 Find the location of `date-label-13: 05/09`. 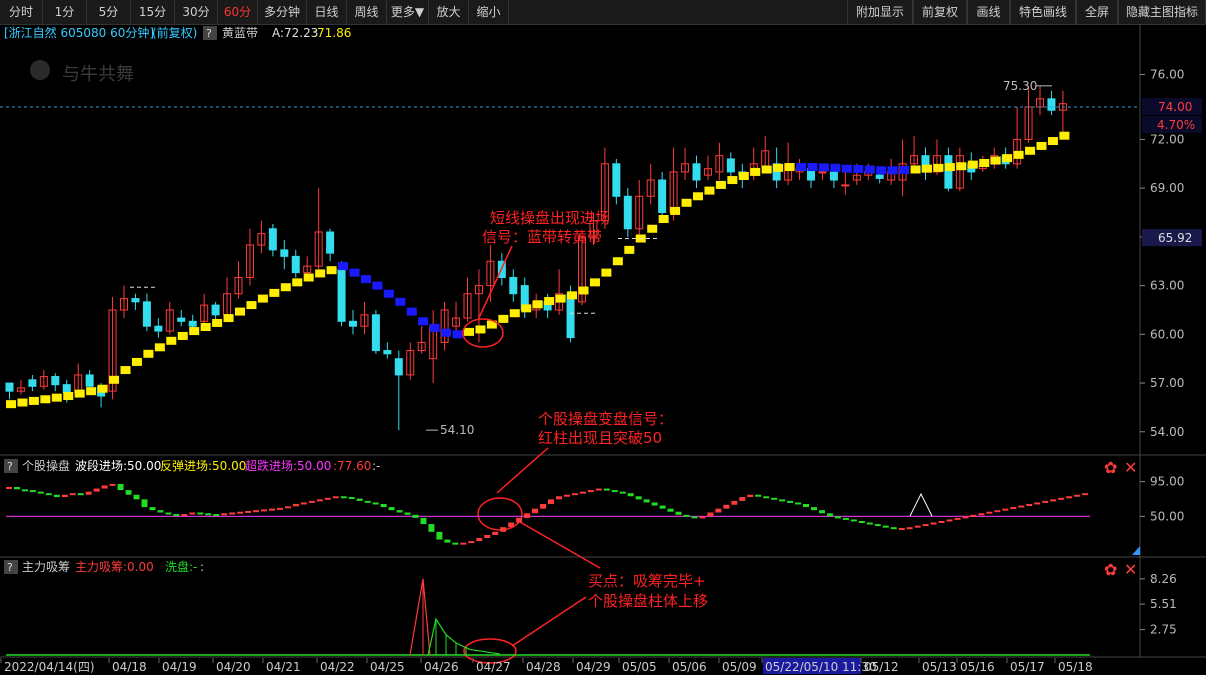

date-label-13: 05/09 is located at coordinates (739, 667).